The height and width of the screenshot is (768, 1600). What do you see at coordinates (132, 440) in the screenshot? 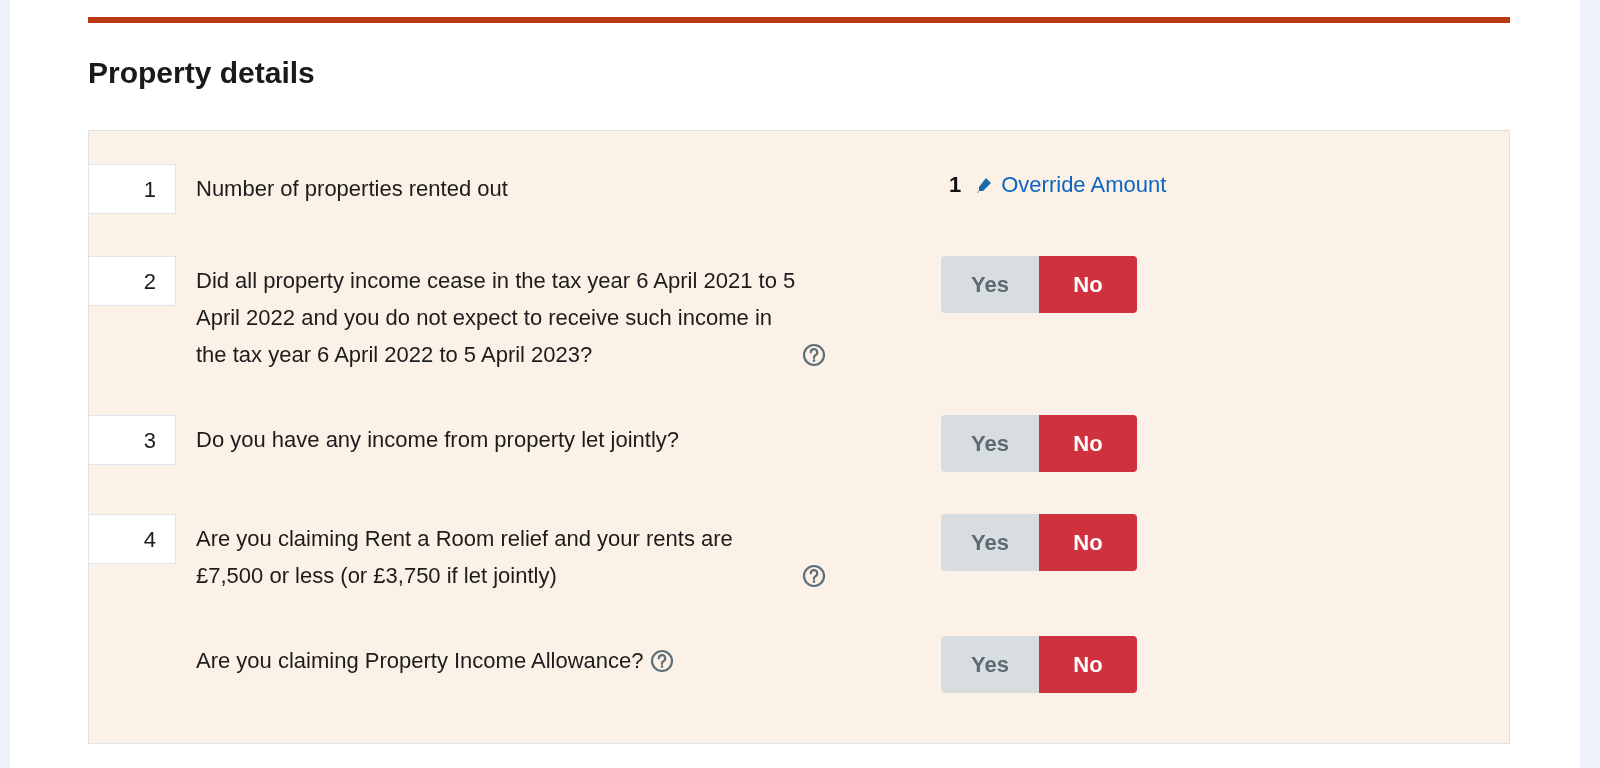
I see `question-number: 3` at bounding box center [132, 440].